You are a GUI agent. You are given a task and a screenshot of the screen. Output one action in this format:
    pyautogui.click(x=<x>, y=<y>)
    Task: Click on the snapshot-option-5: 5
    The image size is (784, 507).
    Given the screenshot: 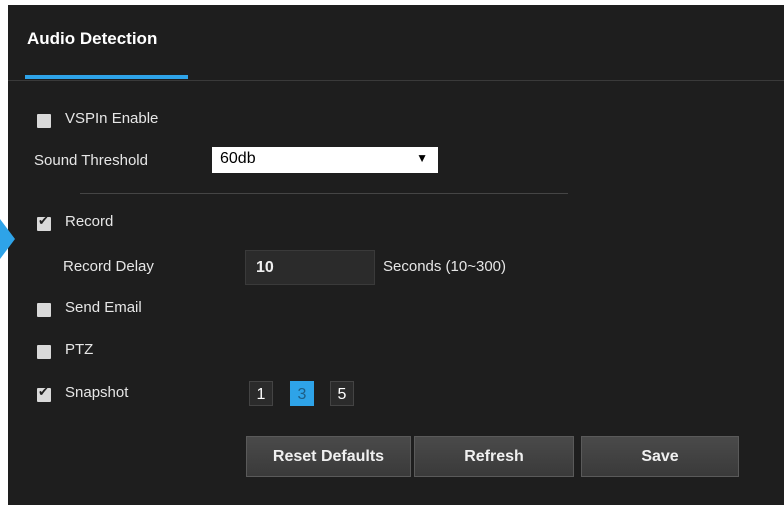 What is the action you would take?
    pyautogui.click(x=342, y=393)
    